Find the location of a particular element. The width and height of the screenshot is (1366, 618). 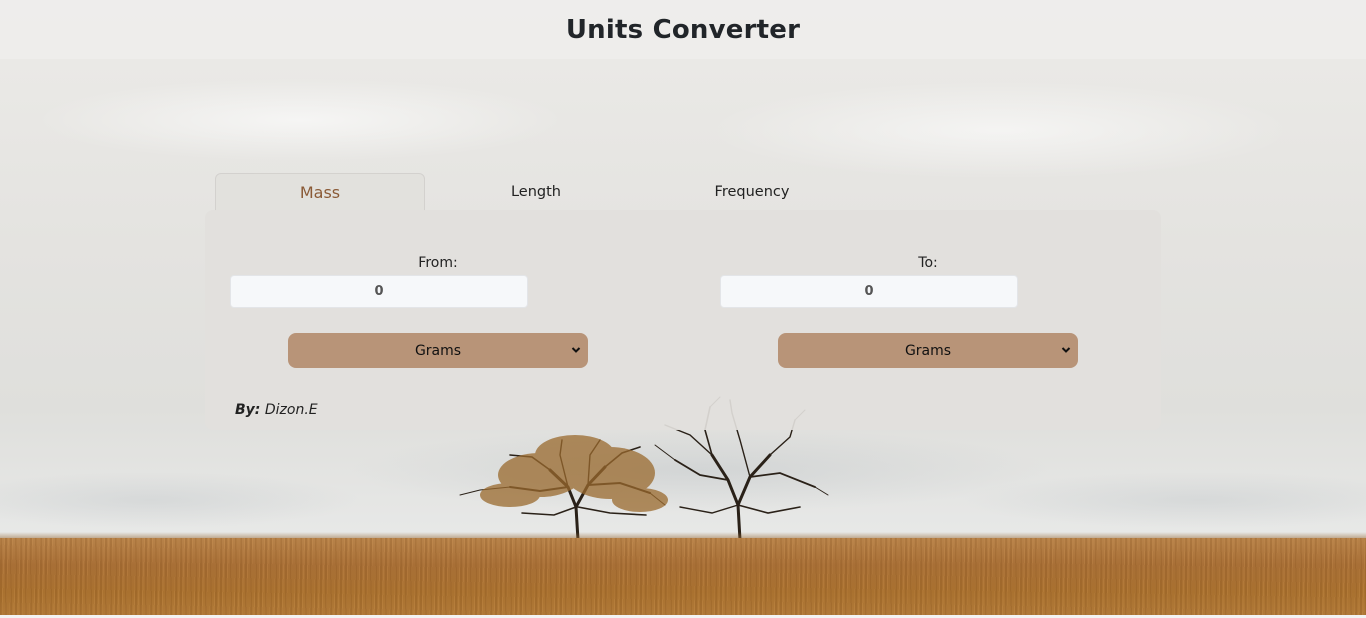

page-title: Units Converter is located at coordinates (683, 29).